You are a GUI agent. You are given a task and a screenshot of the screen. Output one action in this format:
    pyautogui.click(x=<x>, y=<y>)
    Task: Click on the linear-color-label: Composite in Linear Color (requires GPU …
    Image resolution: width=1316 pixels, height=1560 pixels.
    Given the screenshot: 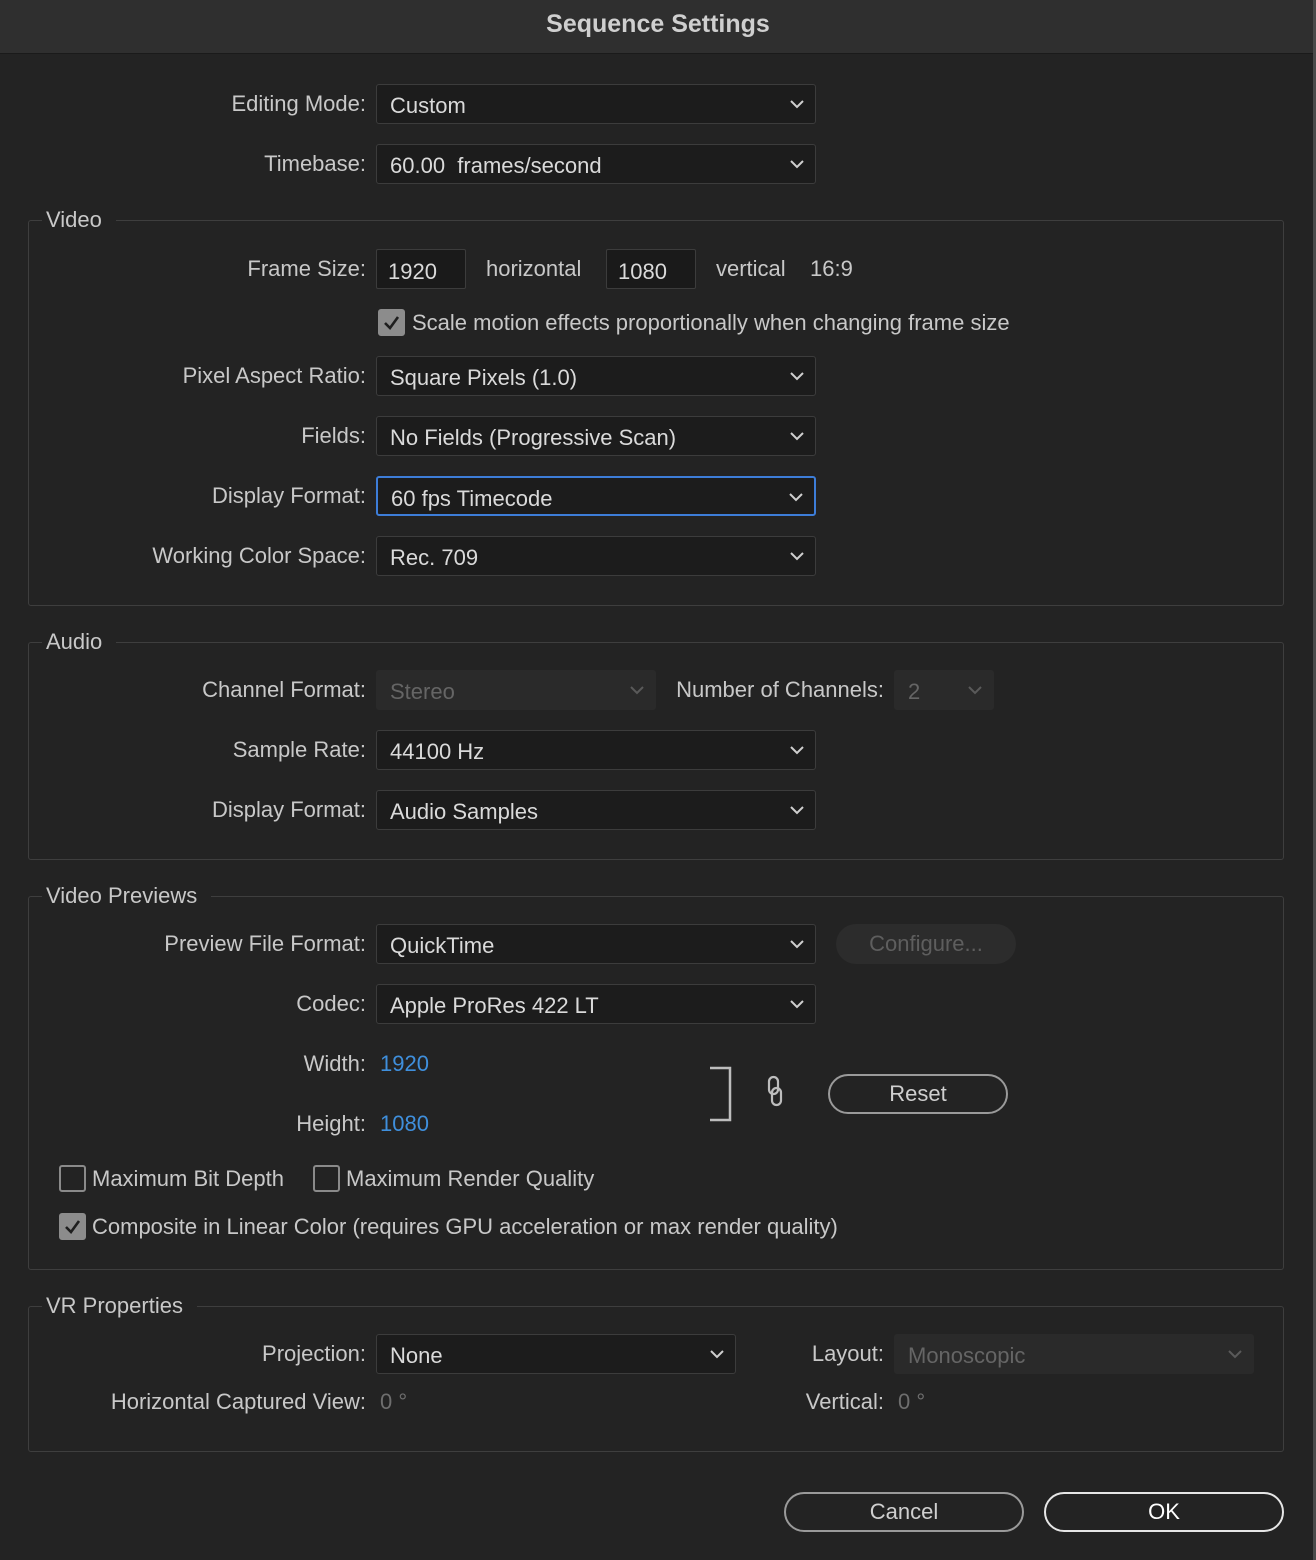 What is the action you would take?
    pyautogui.click(x=465, y=1226)
    